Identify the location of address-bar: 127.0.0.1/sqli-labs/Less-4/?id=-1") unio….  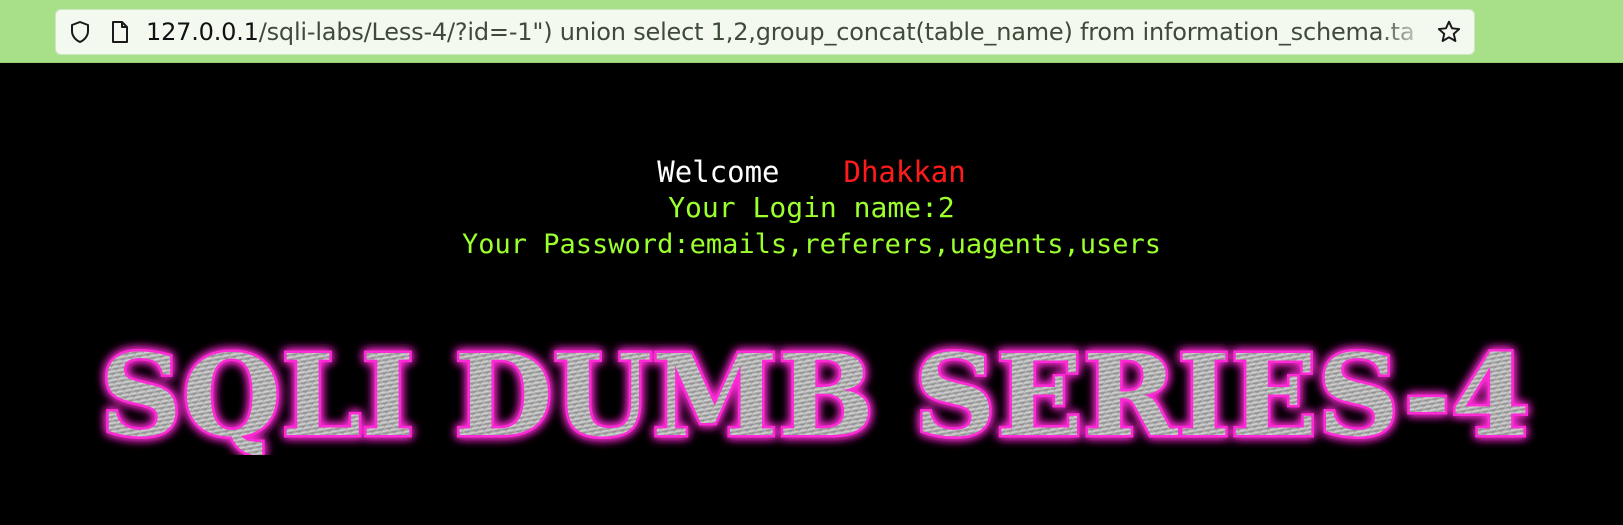
(765, 32).